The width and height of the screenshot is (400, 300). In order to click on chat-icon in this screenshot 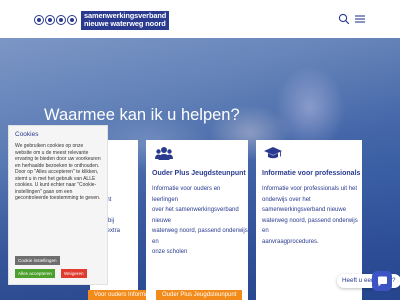, I will do `click(382, 281)`.